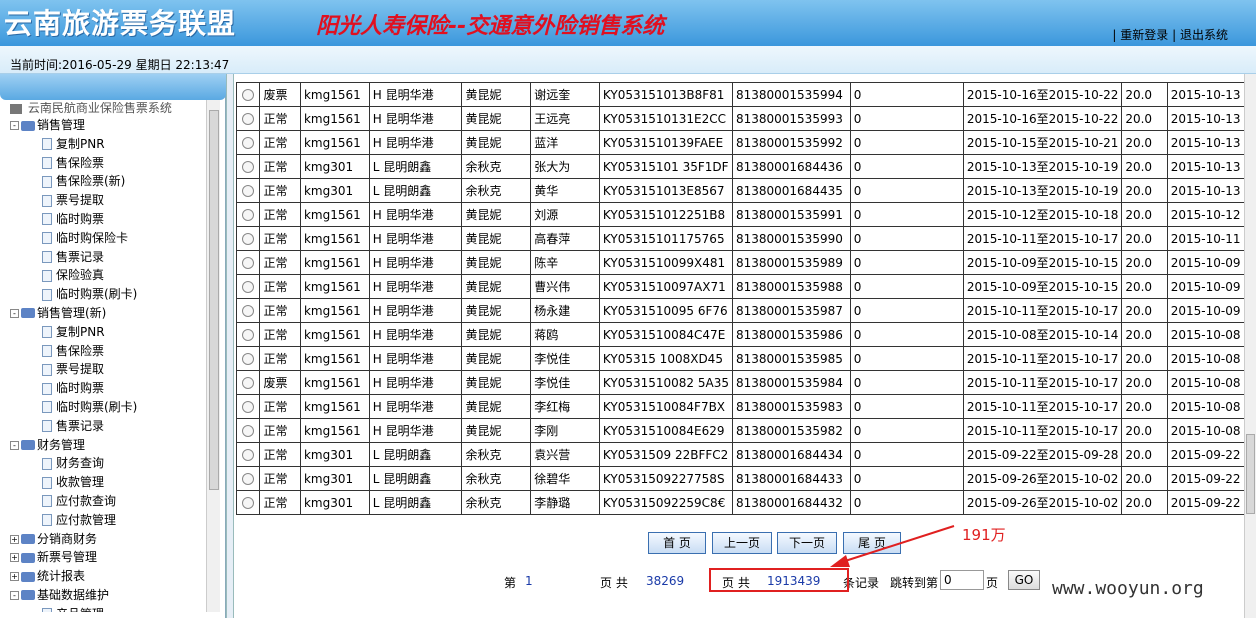 The height and width of the screenshot is (618, 1256). Describe the element at coordinates (665, 166) in the screenshot. I see `table-cell: KY05315101 35F1DF` at that location.